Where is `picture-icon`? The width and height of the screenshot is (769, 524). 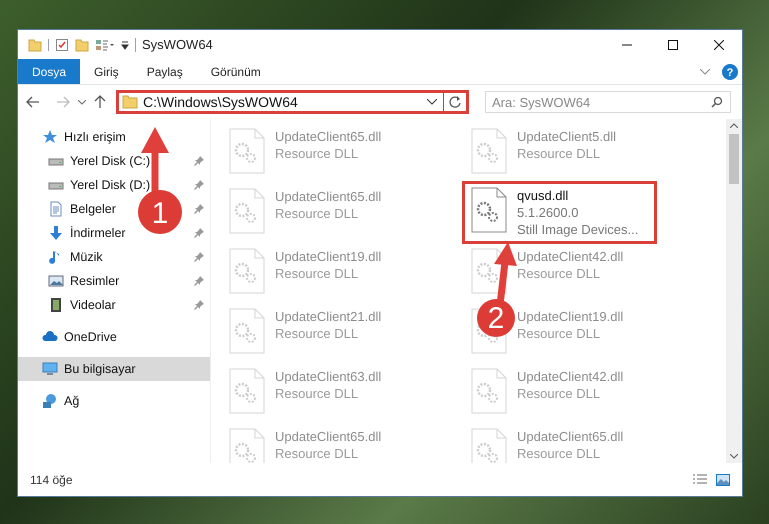
picture-icon is located at coordinates (56, 281).